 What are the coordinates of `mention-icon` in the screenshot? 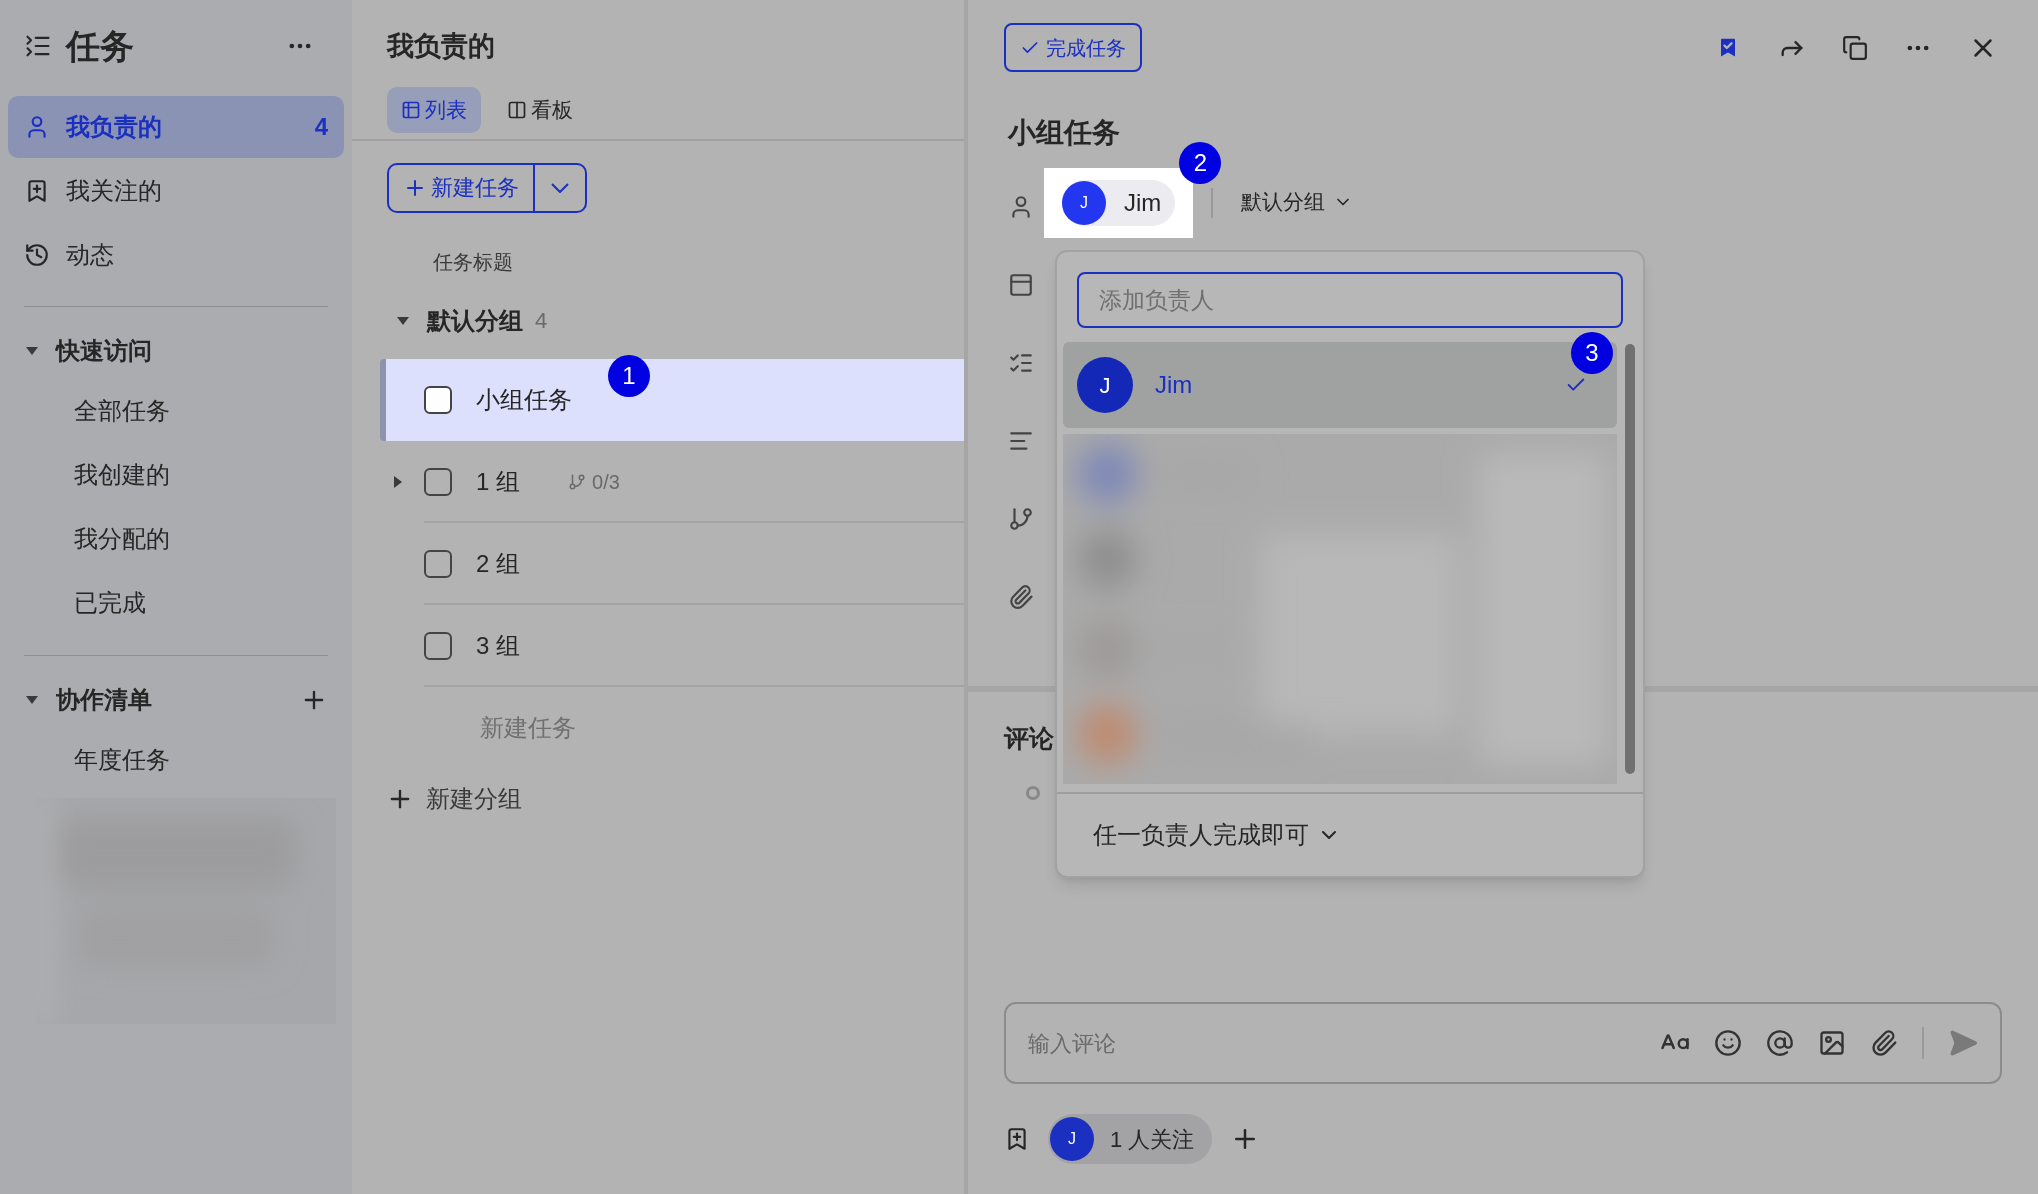 It's located at (1780, 1043).